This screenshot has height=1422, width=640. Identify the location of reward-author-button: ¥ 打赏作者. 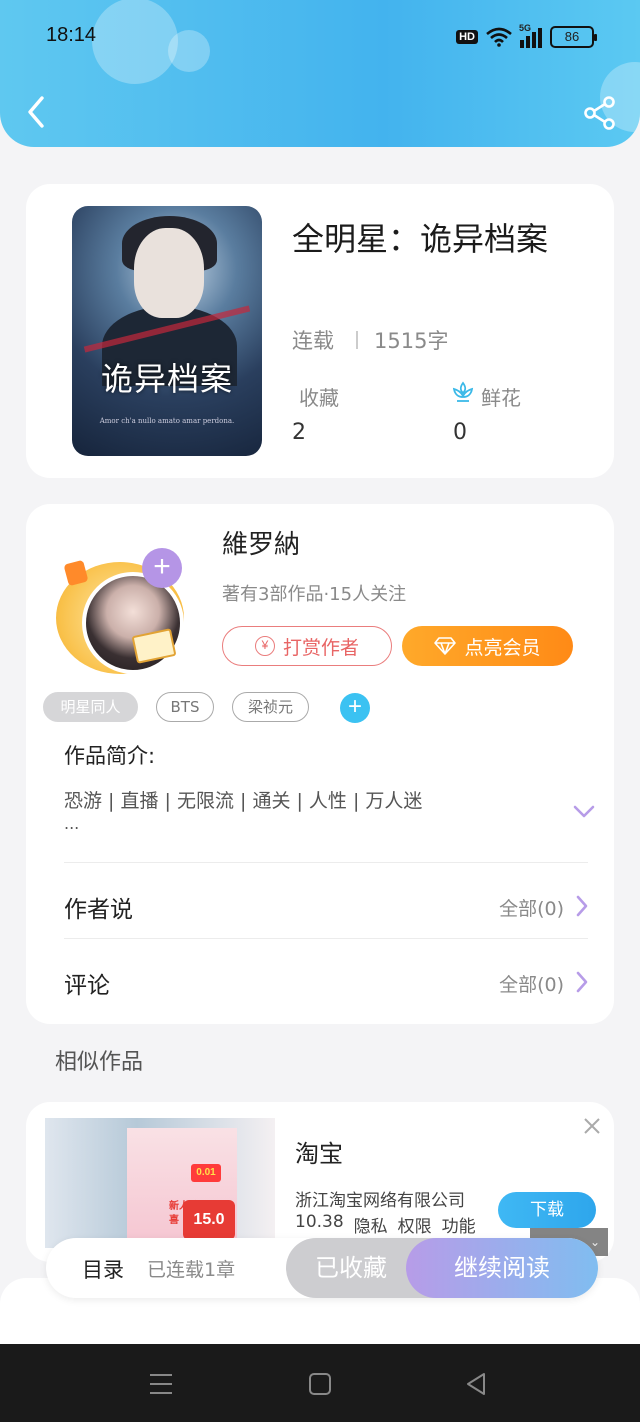
(307, 646).